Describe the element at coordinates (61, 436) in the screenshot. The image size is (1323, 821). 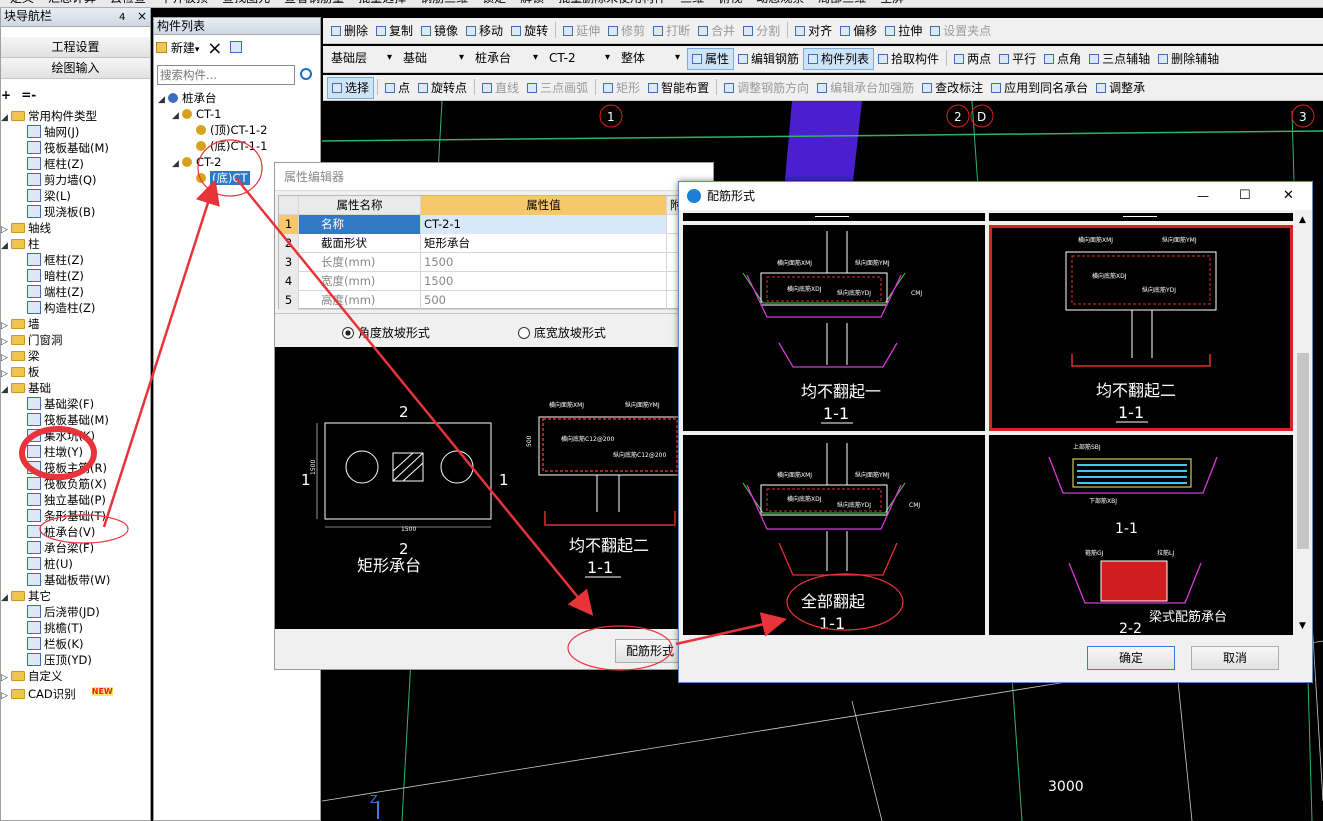
I see `nav-tree-item: 集水坑(K)` at that location.